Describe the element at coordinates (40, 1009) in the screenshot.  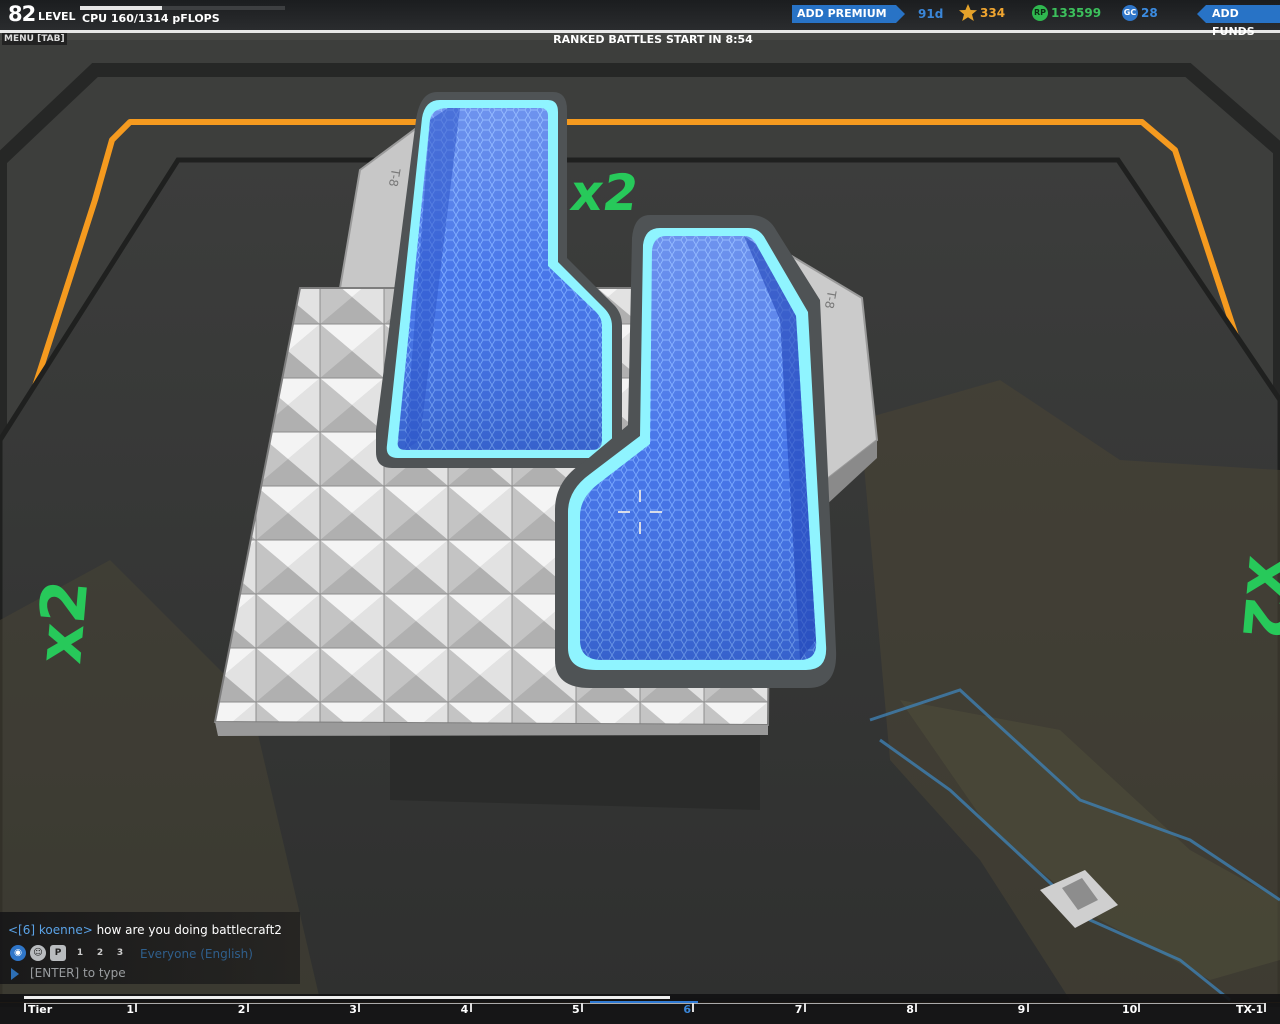
I see `tier-label: Tier` at that location.